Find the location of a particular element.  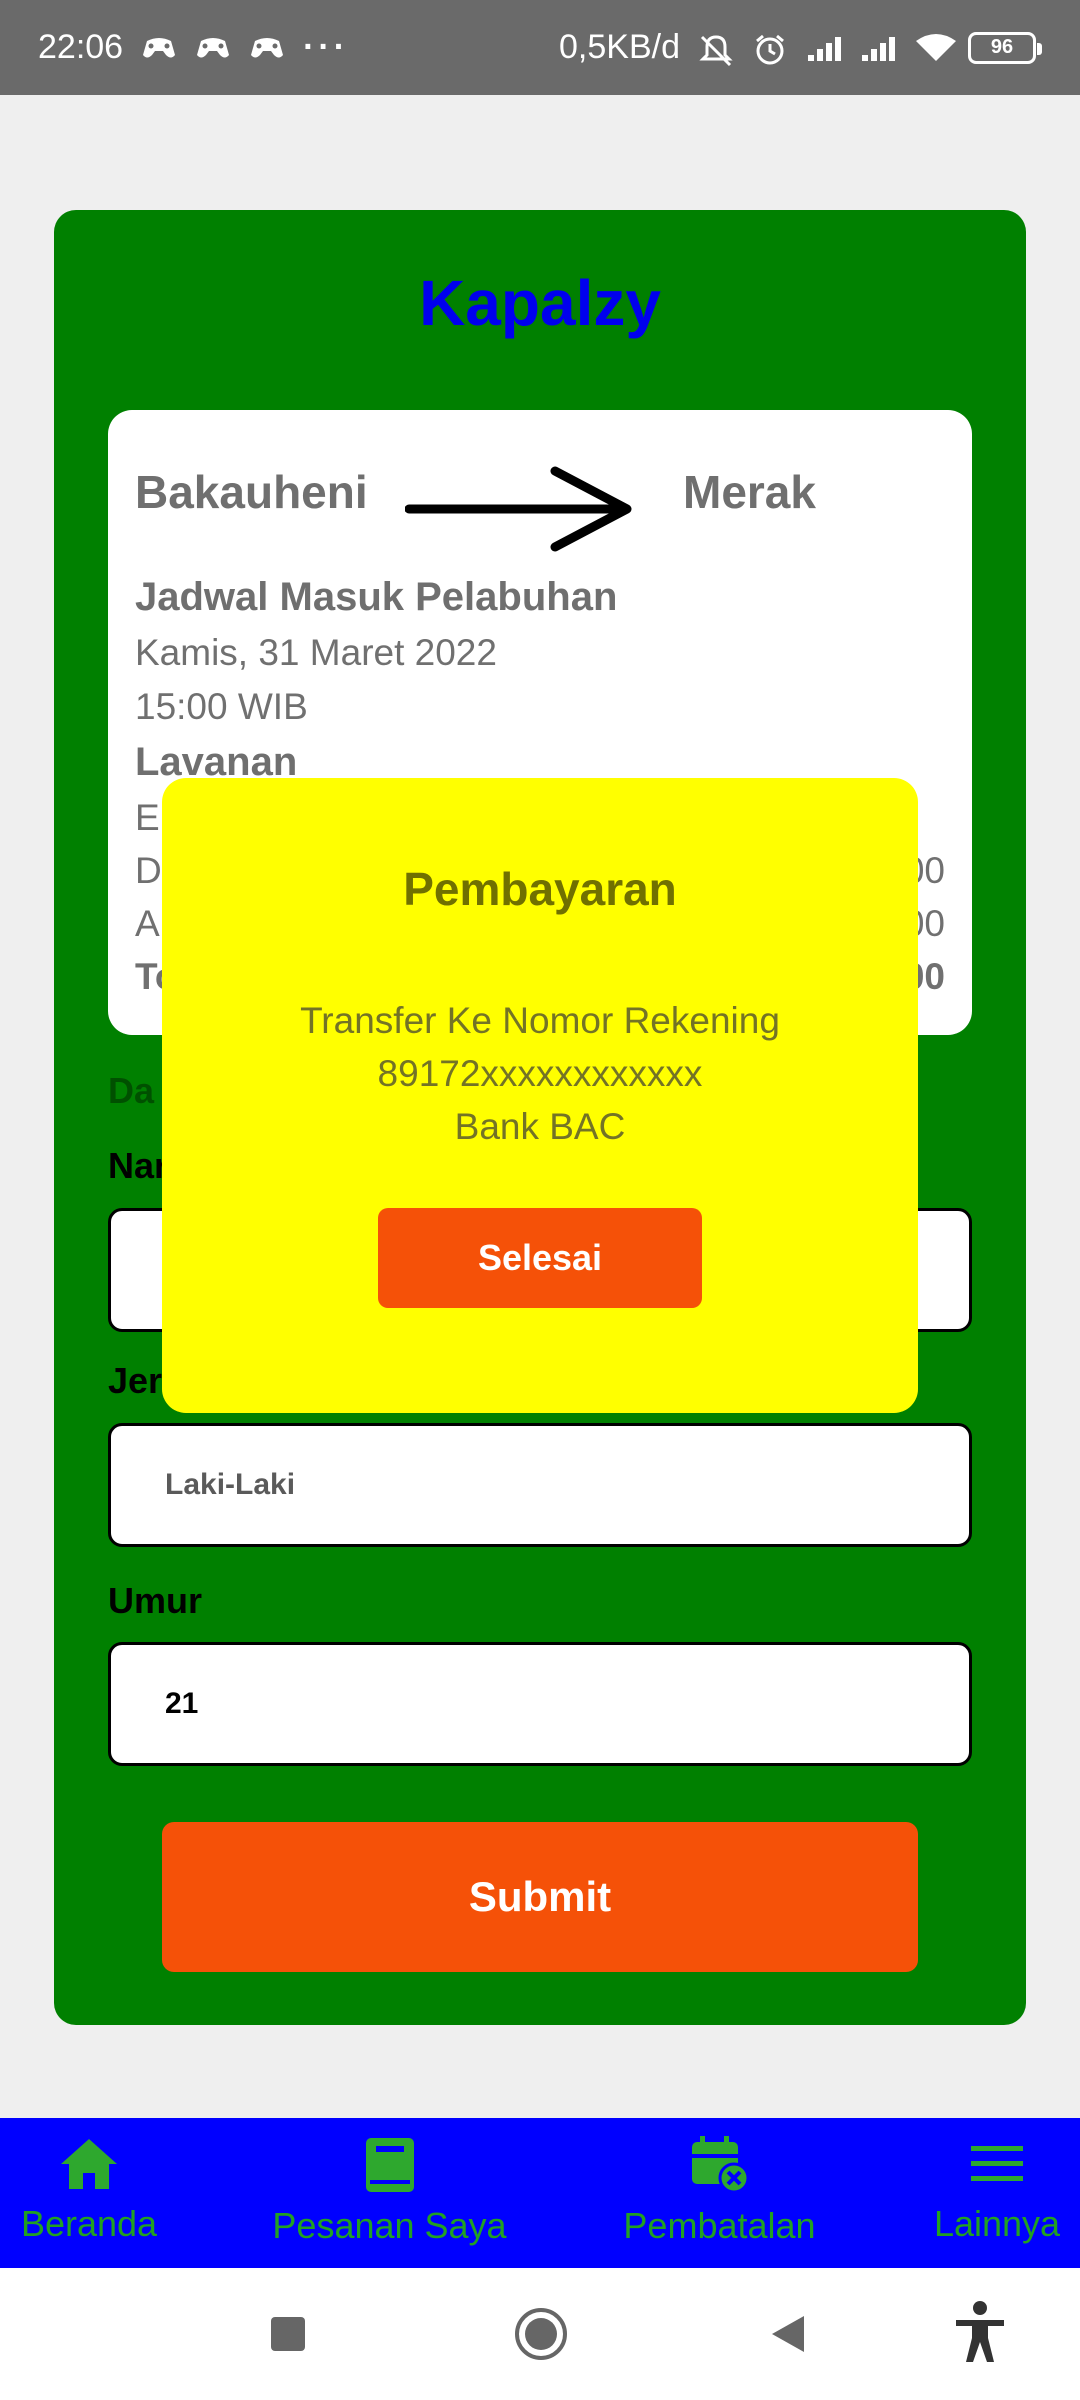

route-destination: Merak is located at coordinates (749, 492).